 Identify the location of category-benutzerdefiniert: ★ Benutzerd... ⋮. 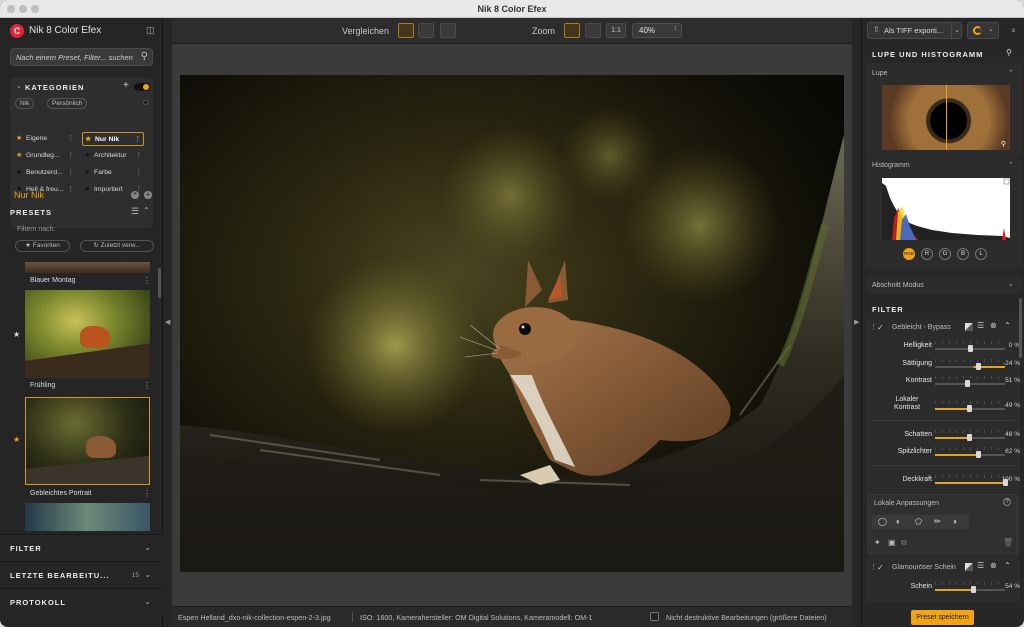
(45, 173).